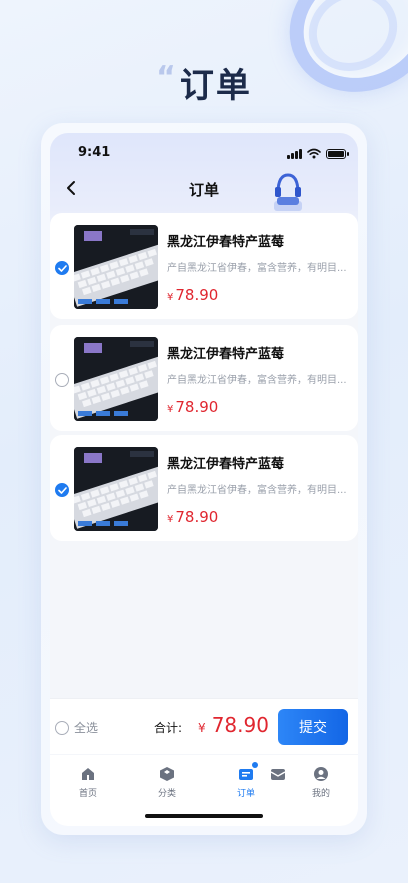 The height and width of the screenshot is (883, 408). What do you see at coordinates (215, 86) in the screenshot?
I see `page-heading-text: 订单` at bounding box center [215, 86].